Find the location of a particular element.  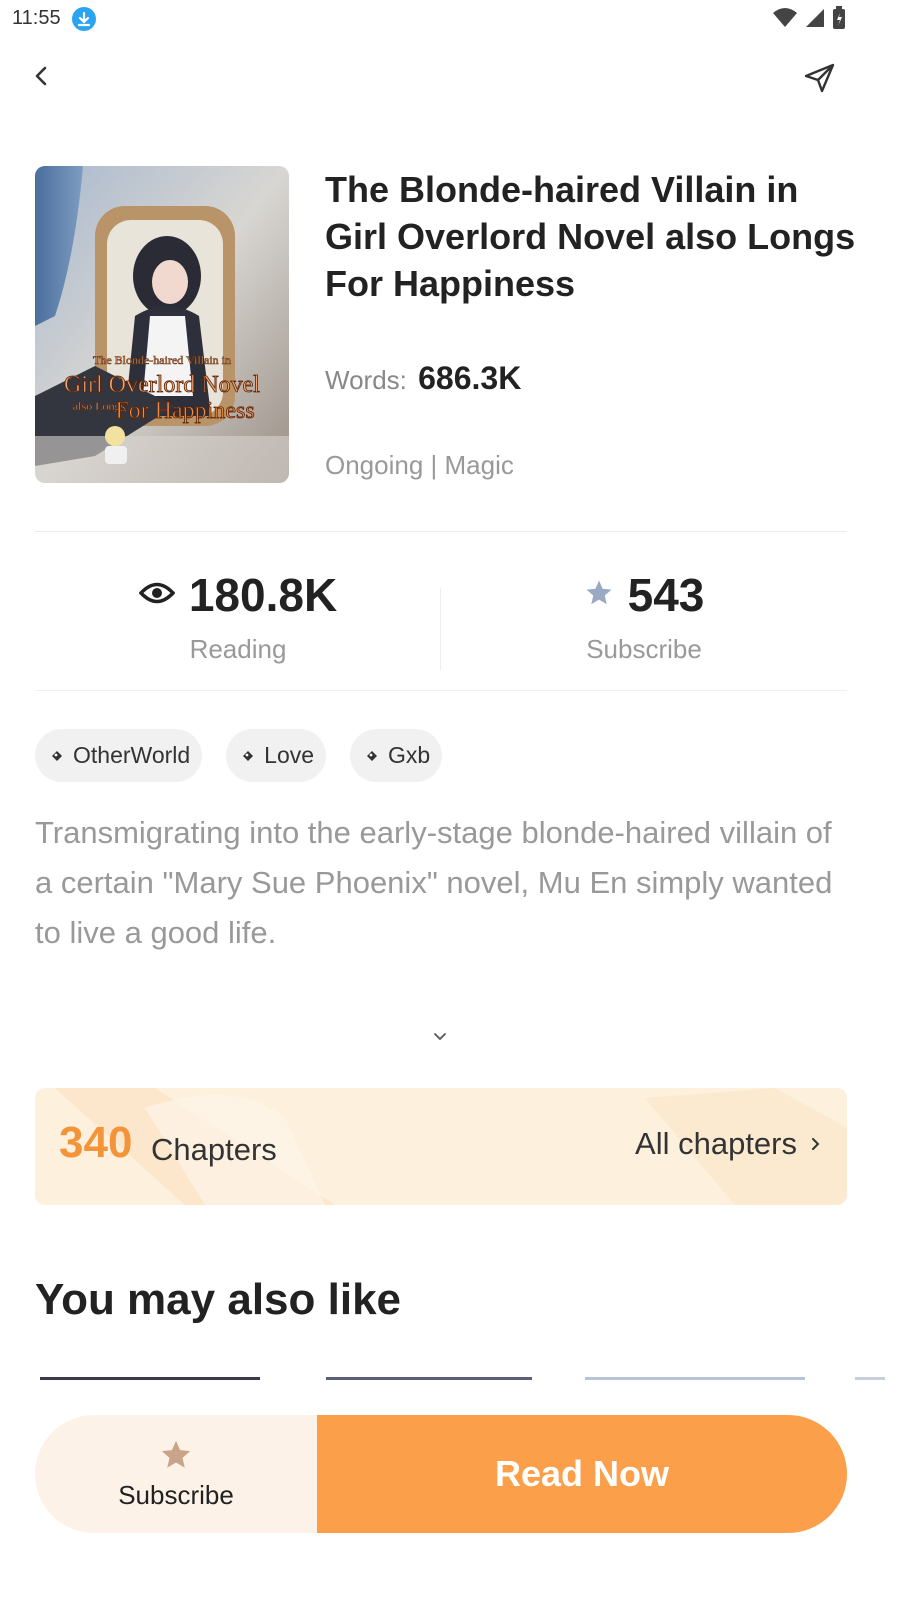

subscribe-button: Subscribe is located at coordinates (176, 1474).